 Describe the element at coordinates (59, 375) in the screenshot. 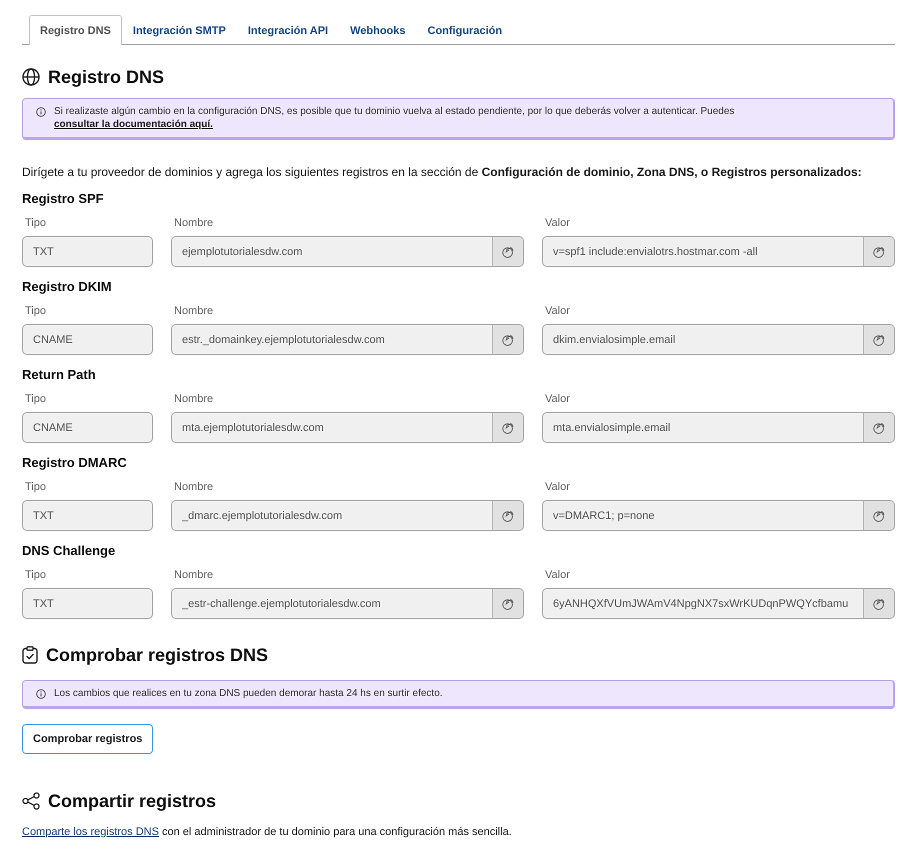

I see `record-title: Return Path` at that location.